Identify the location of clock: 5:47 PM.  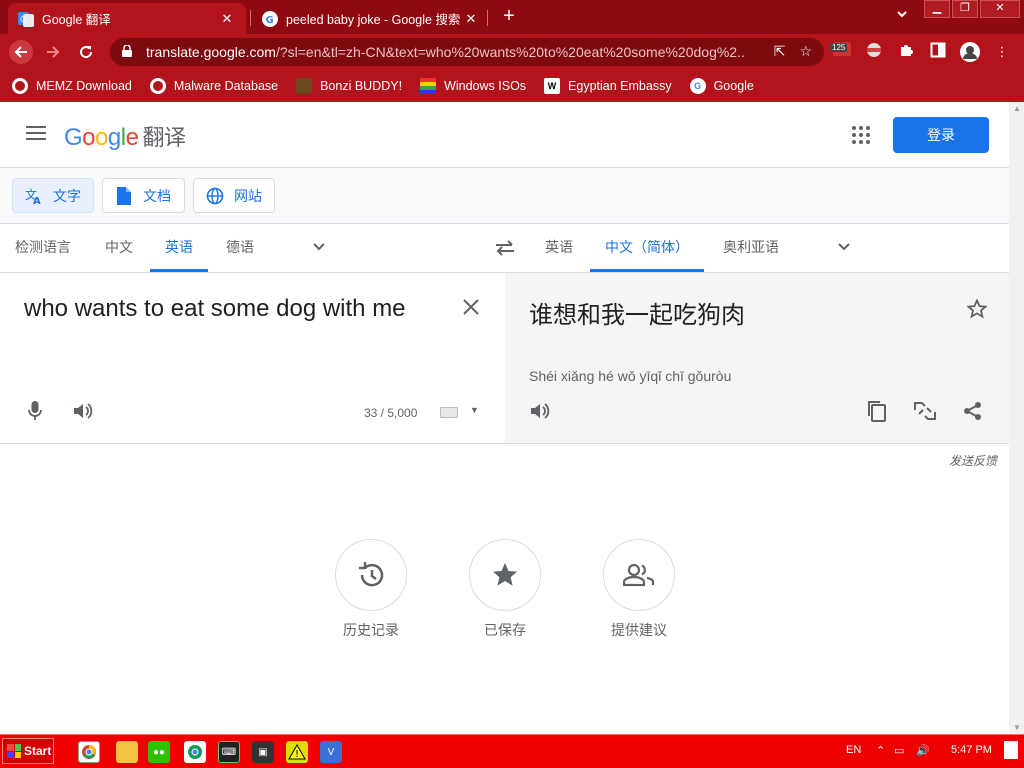
(971, 750).